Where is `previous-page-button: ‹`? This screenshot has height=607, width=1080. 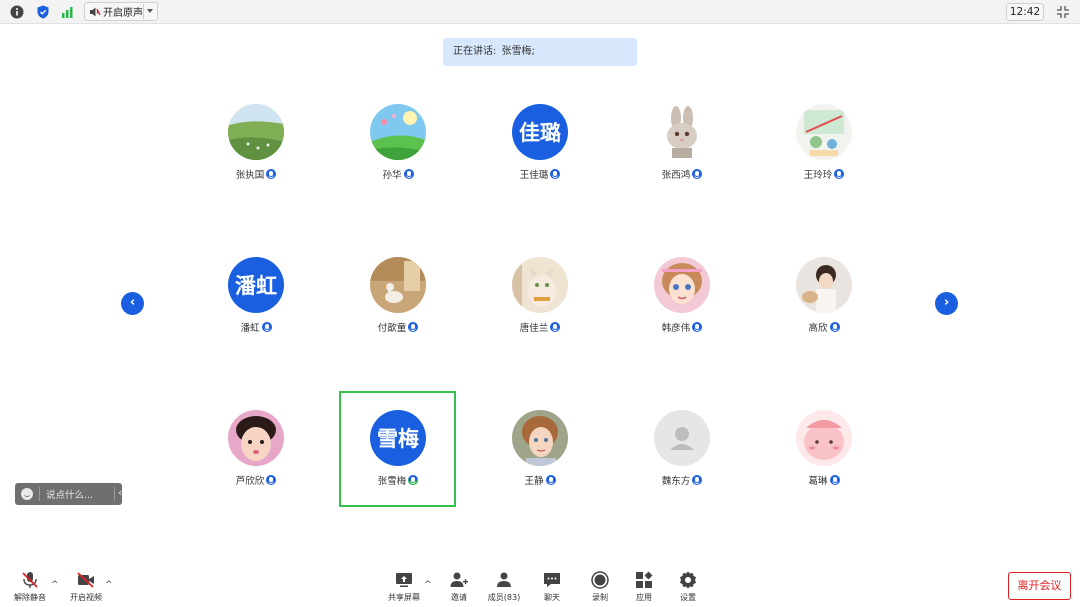 previous-page-button: ‹ is located at coordinates (132, 303).